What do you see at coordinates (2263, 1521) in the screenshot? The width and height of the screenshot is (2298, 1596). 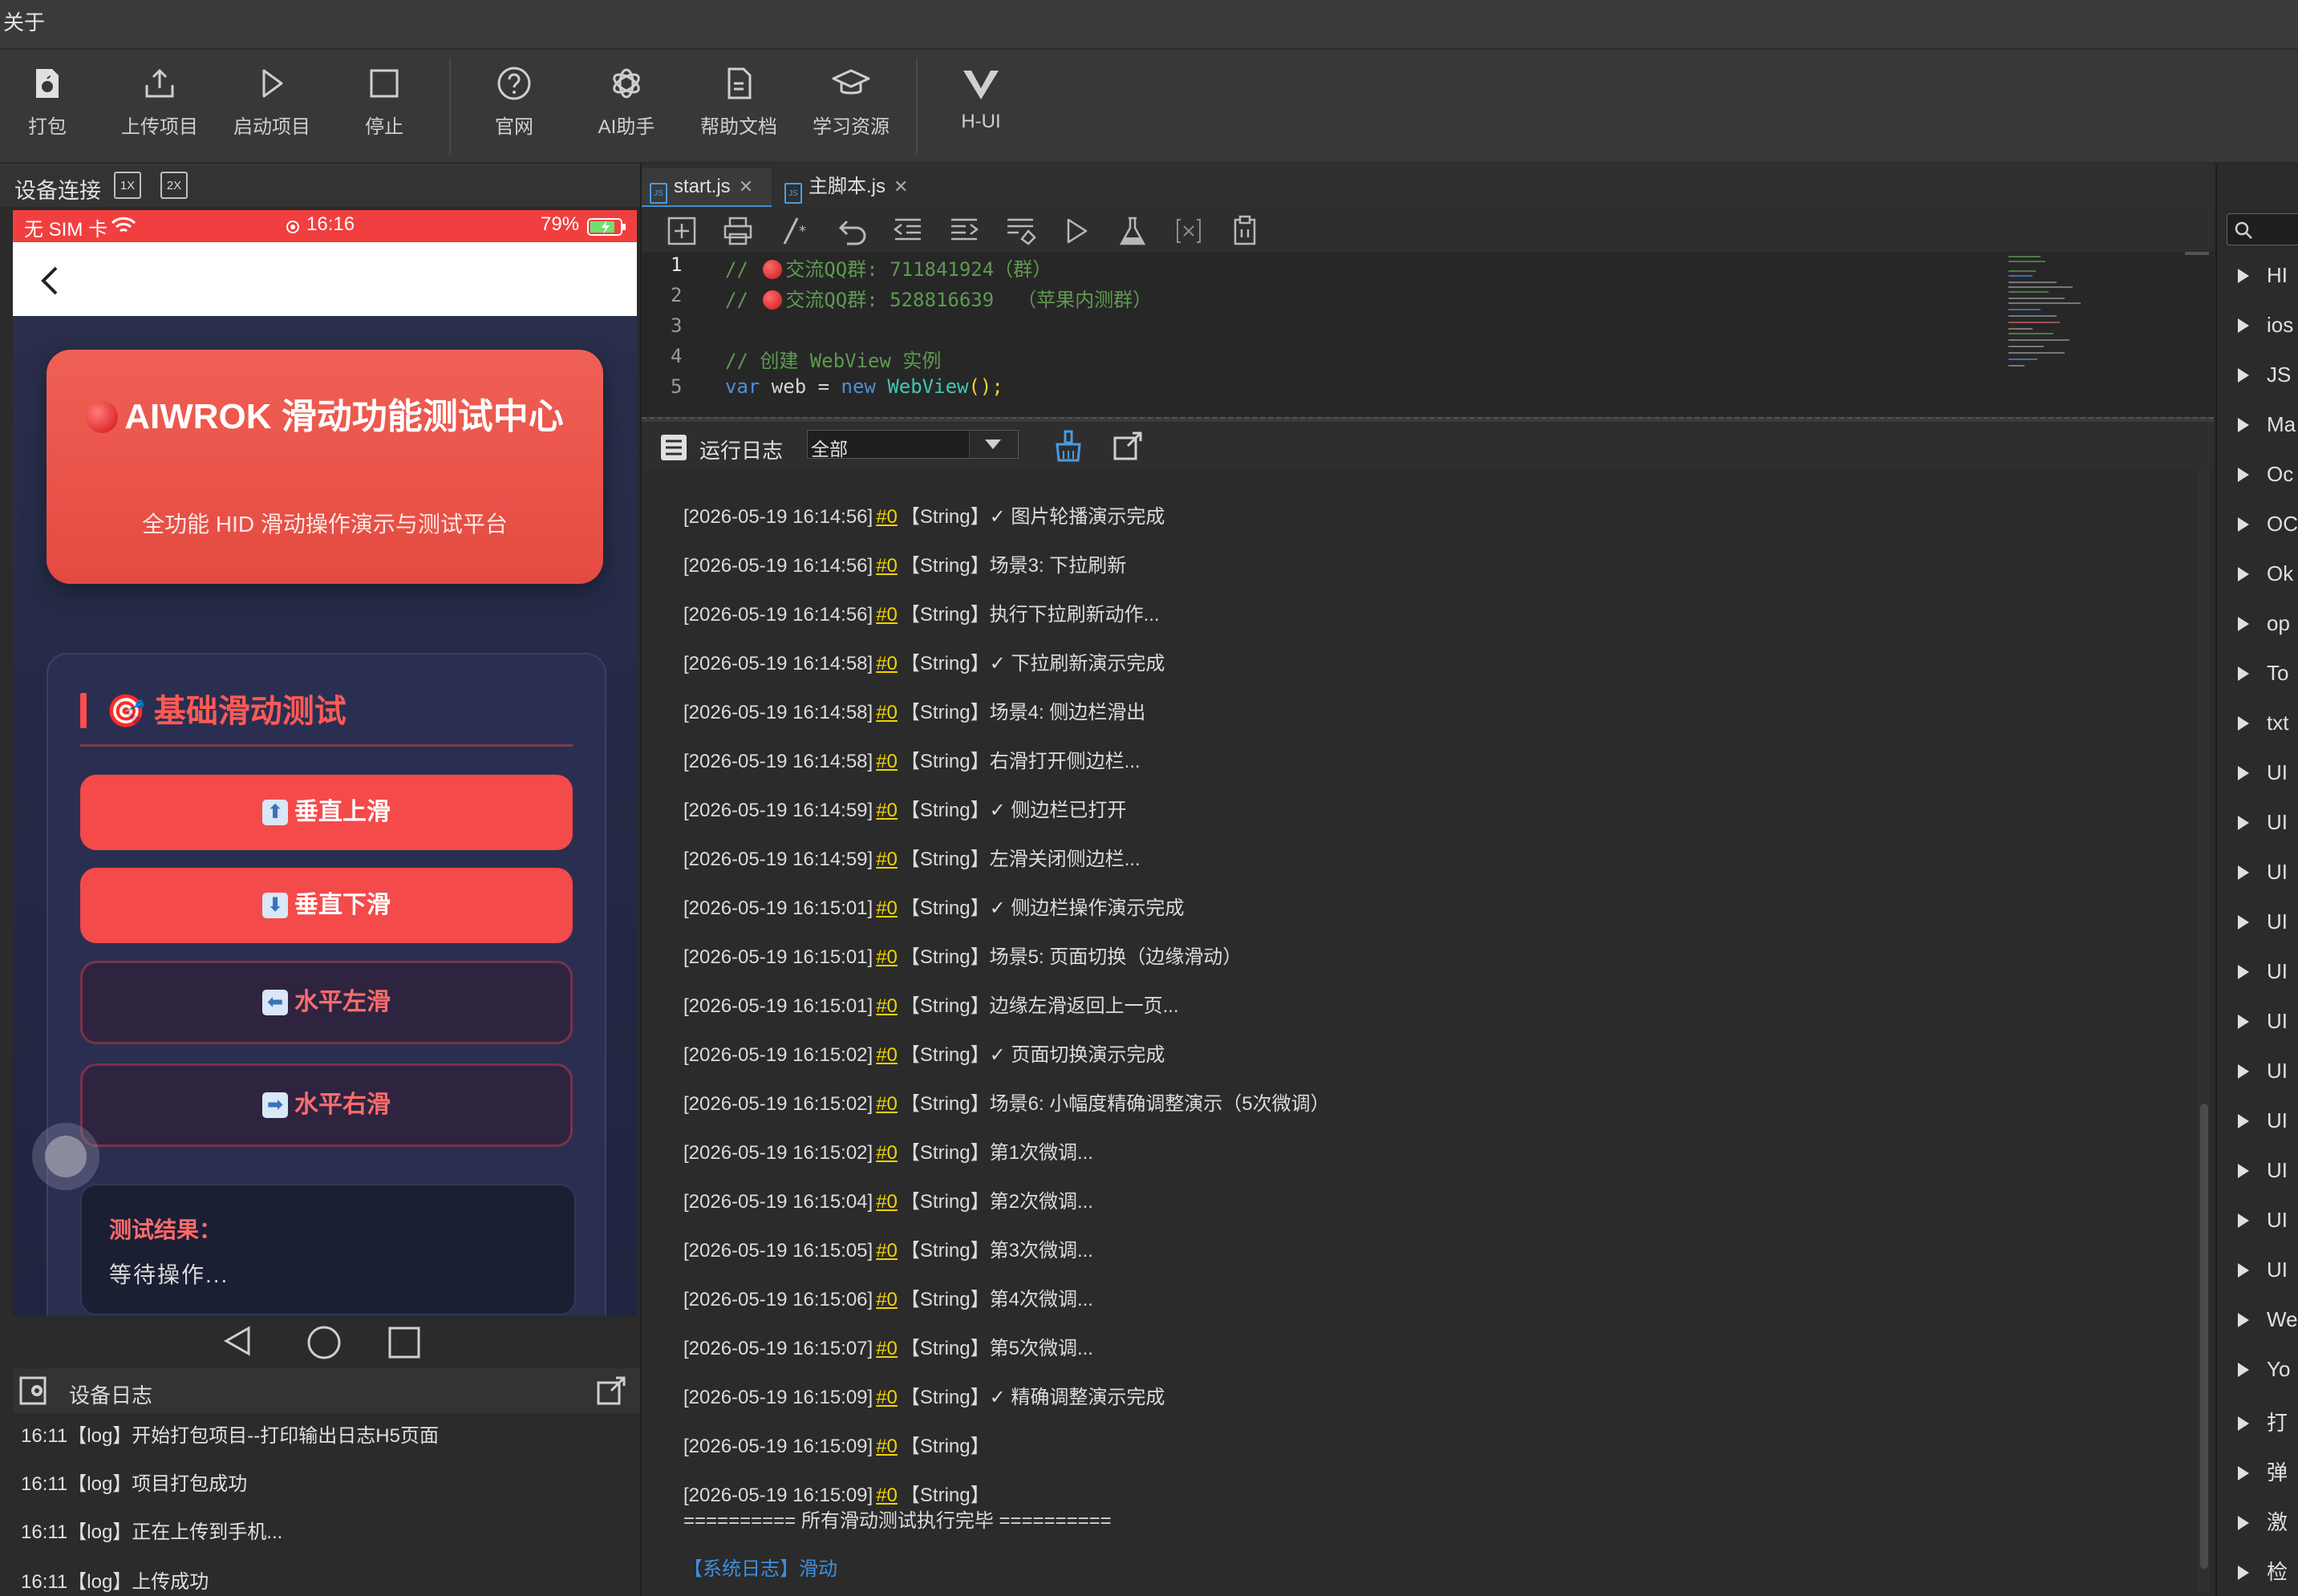 I see `sidebar-tree-item: 激` at bounding box center [2263, 1521].